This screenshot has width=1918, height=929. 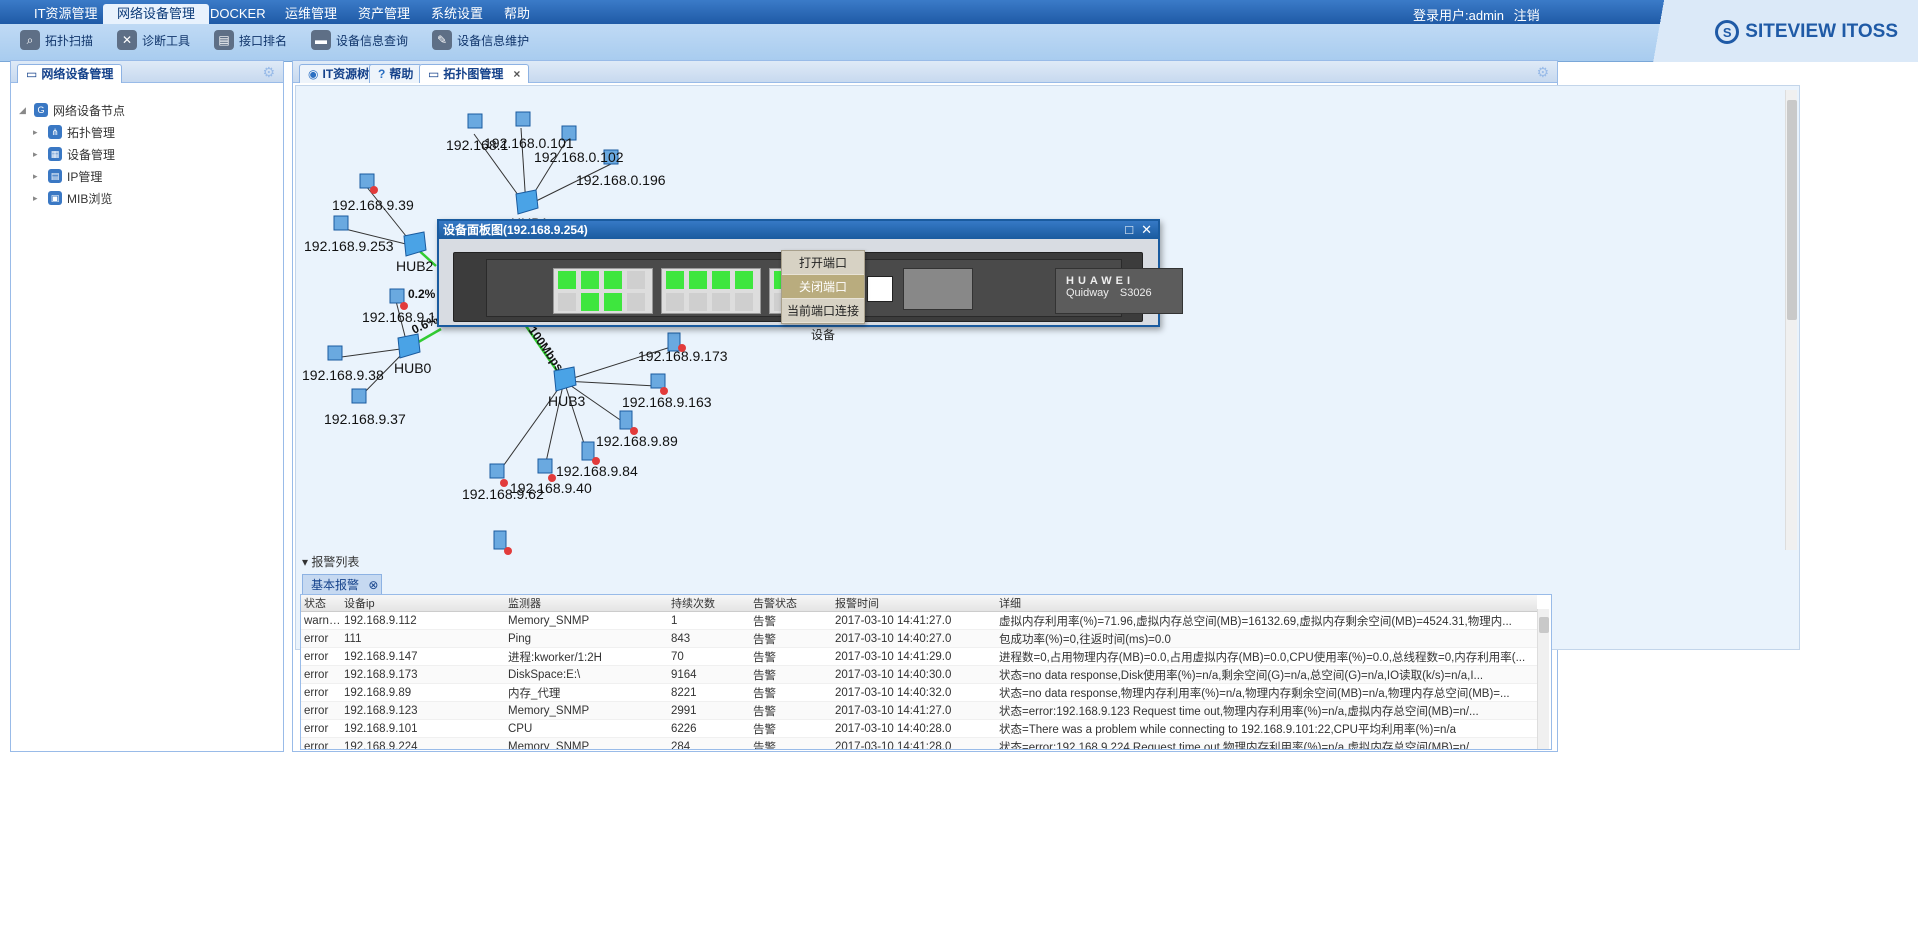 What do you see at coordinates (415, 252) in the screenshot?
I see `hub-node: HUB2` at bounding box center [415, 252].